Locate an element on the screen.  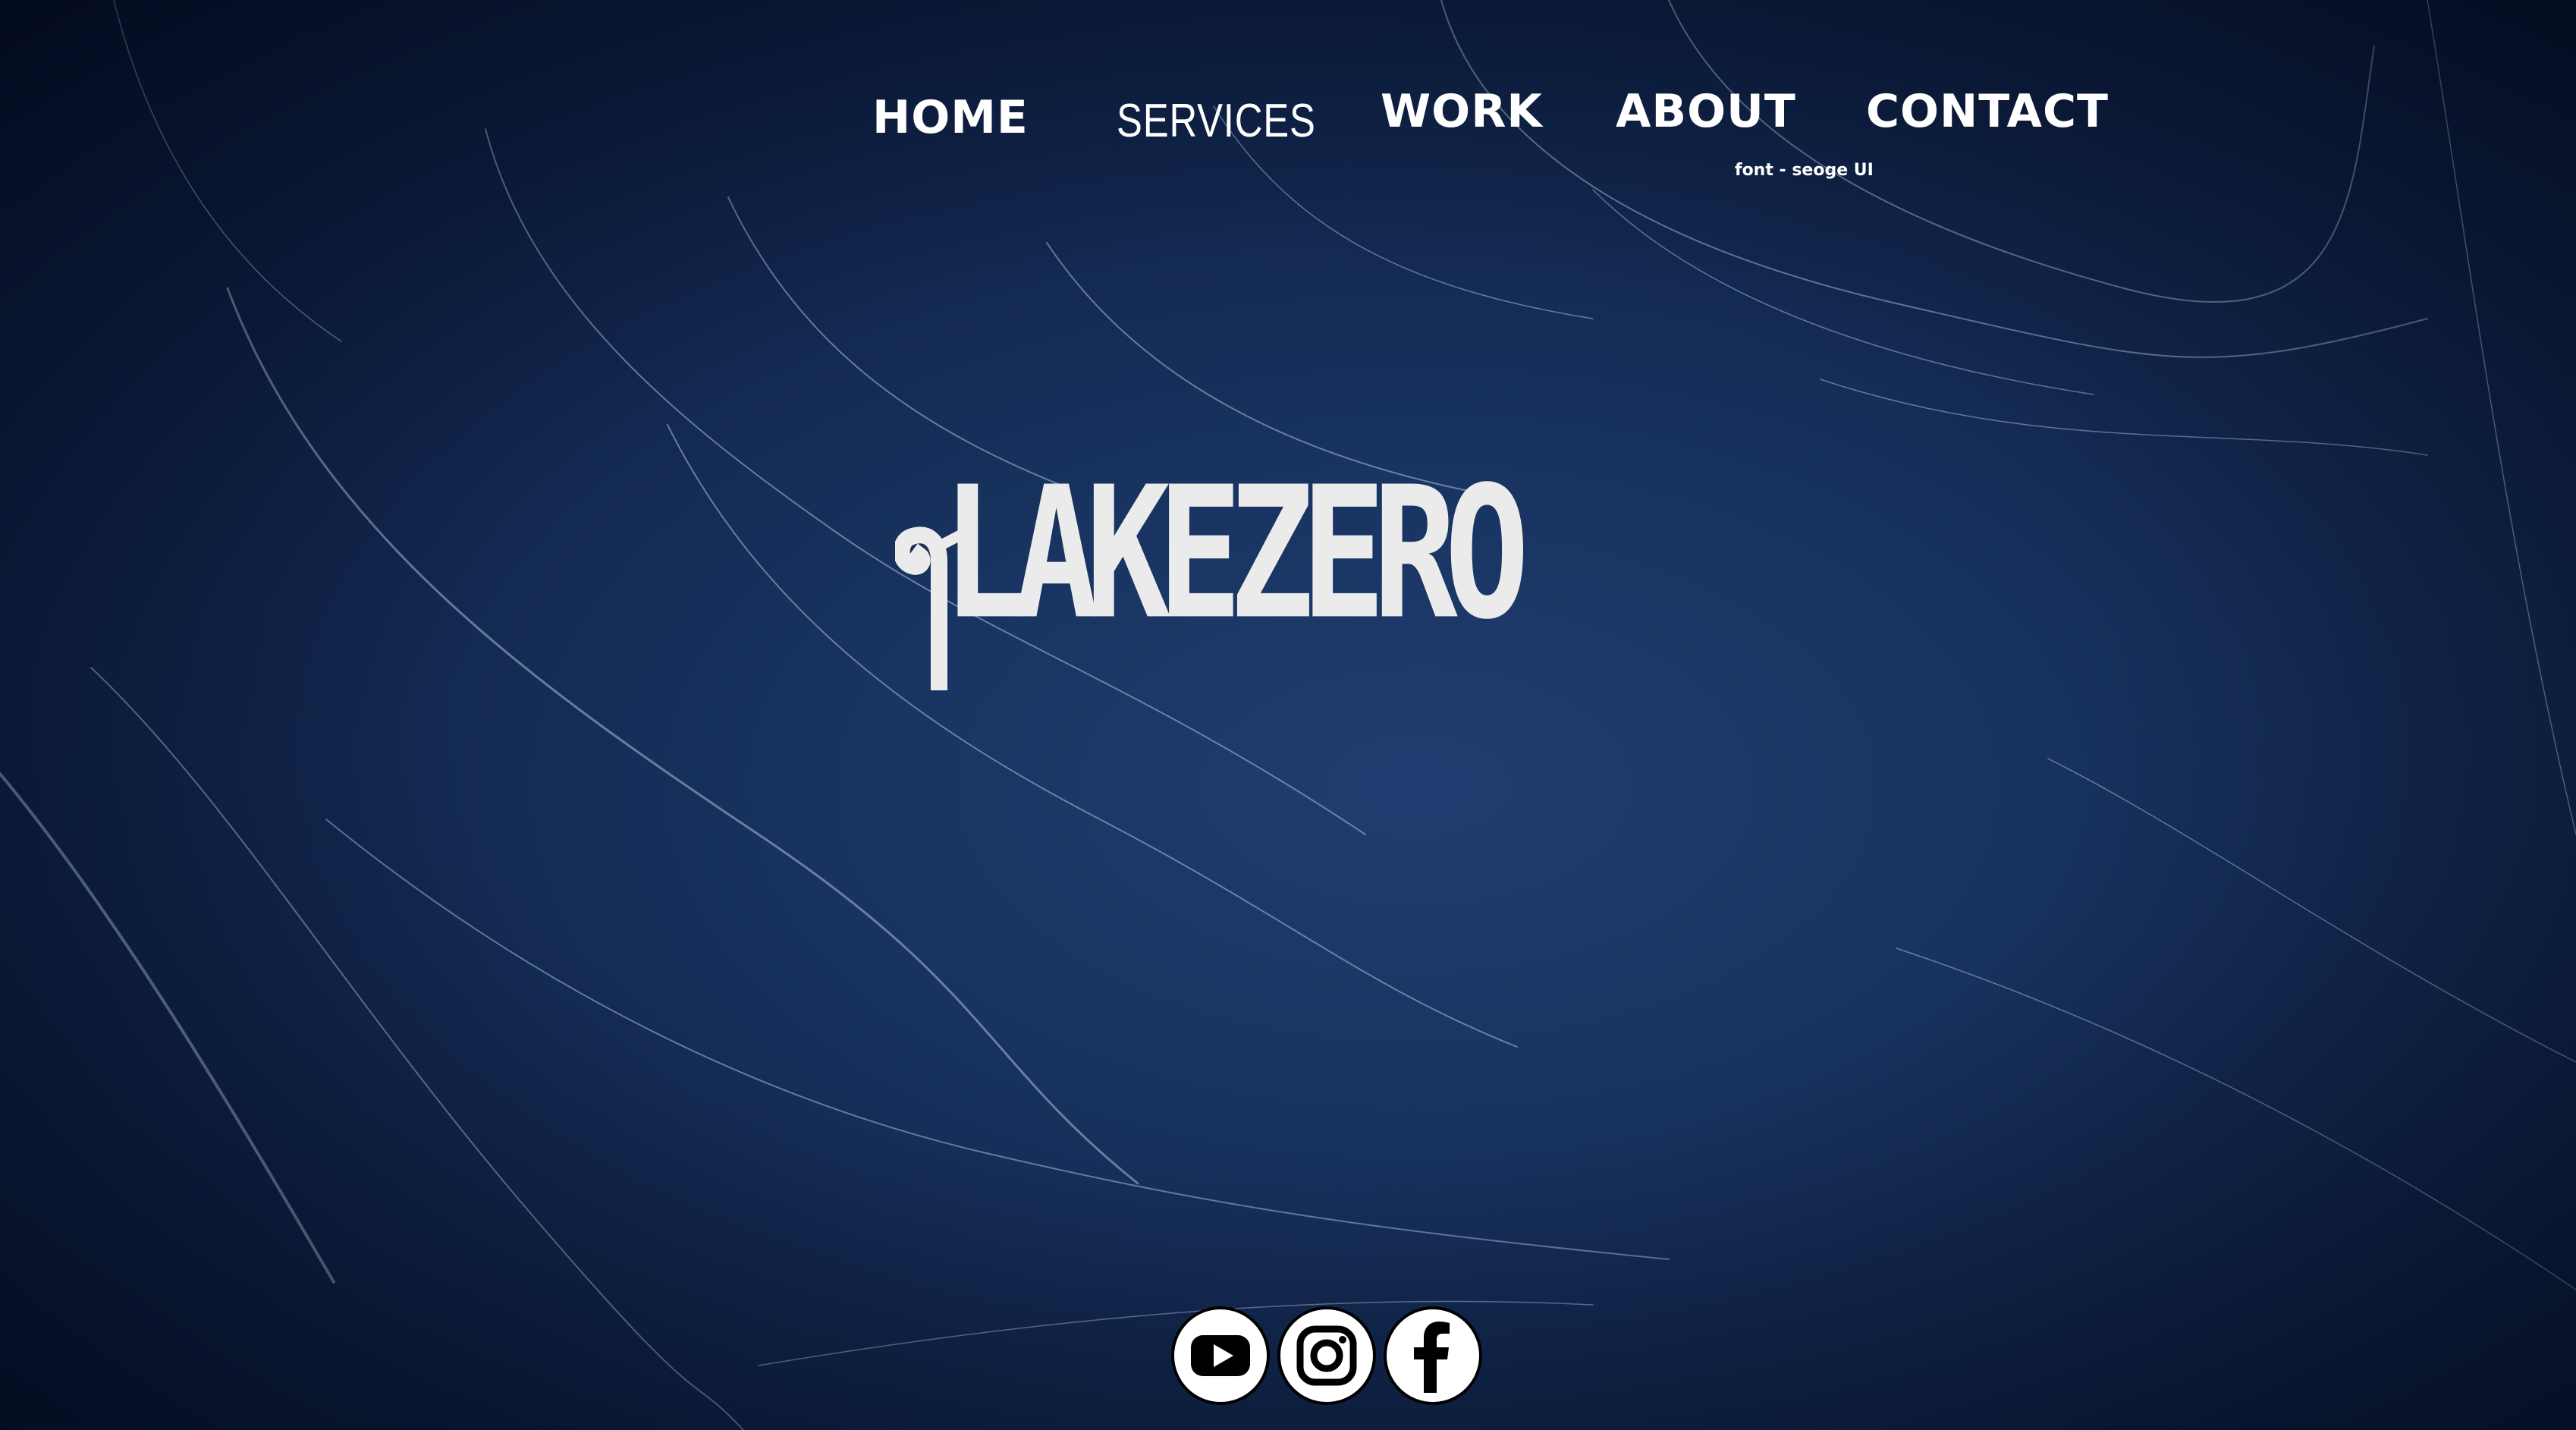
lakezero-logo: LAKEZERO is located at coordinates (1282, 576).